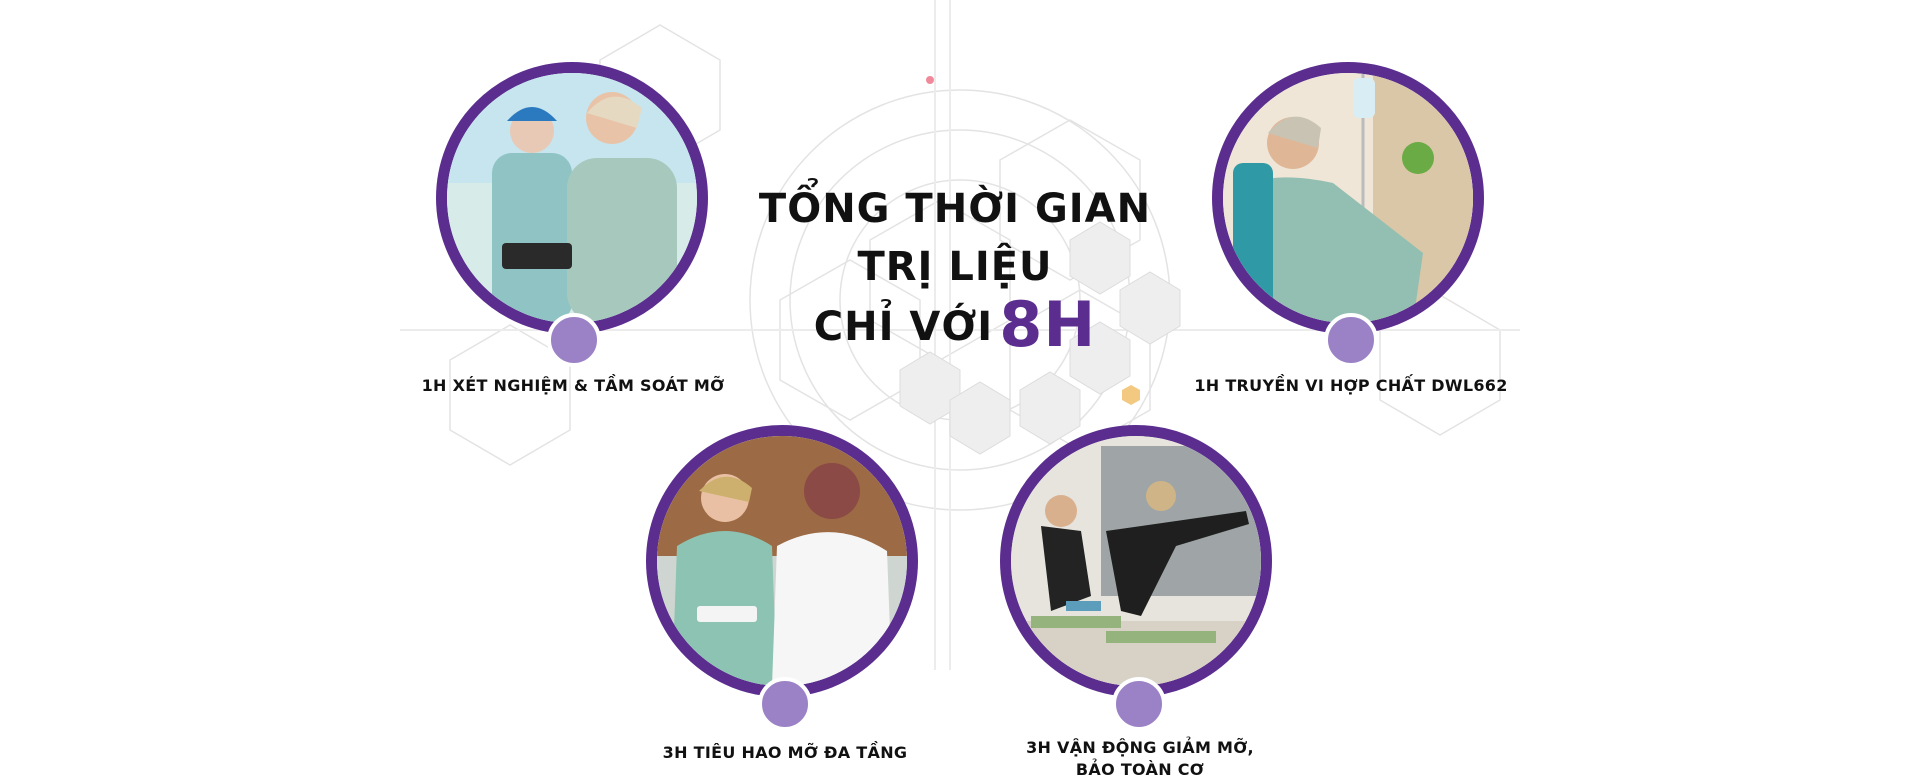  What do you see at coordinates (573, 385) in the screenshot?
I see `step-label-1: 1H XÉT NGHIỆM & TẦM SOÁT MỠ` at bounding box center [573, 385].